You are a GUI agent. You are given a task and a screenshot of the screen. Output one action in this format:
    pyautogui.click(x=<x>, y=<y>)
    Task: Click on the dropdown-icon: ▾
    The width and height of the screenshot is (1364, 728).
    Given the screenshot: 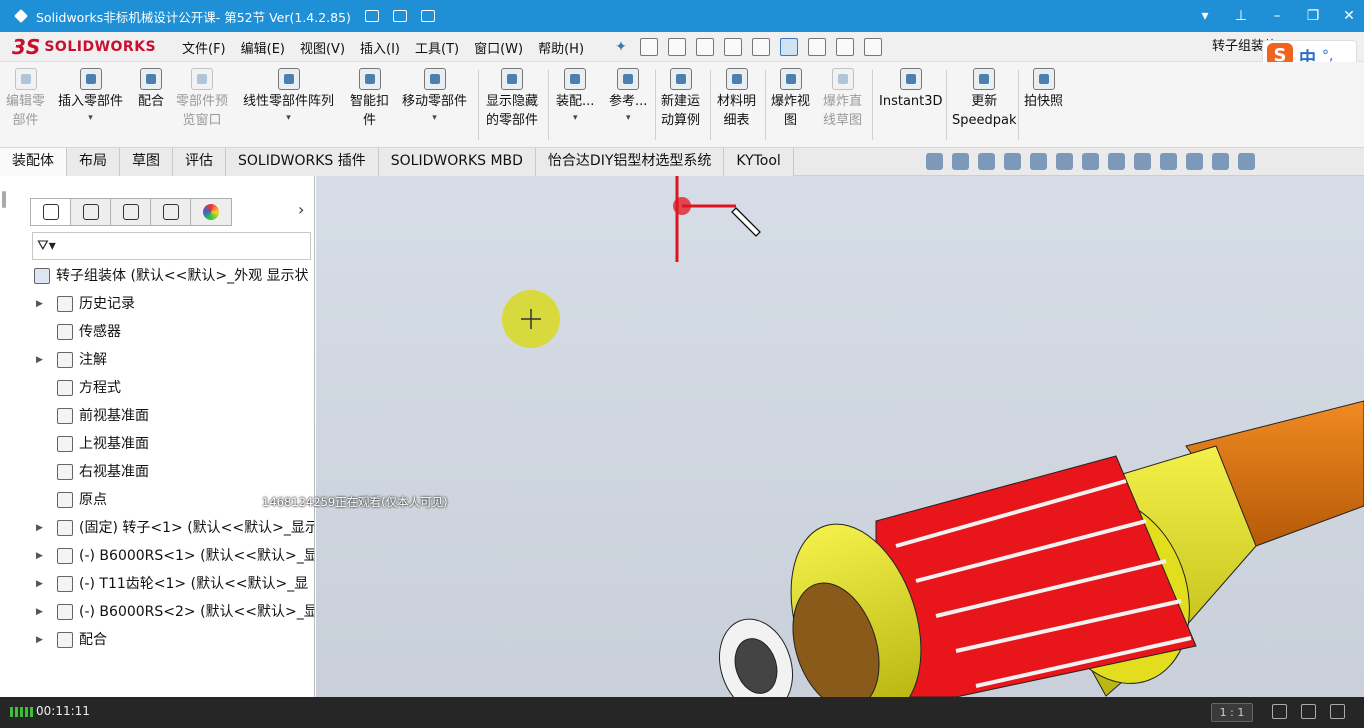 What is the action you would take?
    pyautogui.click(x=1205, y=16)
    